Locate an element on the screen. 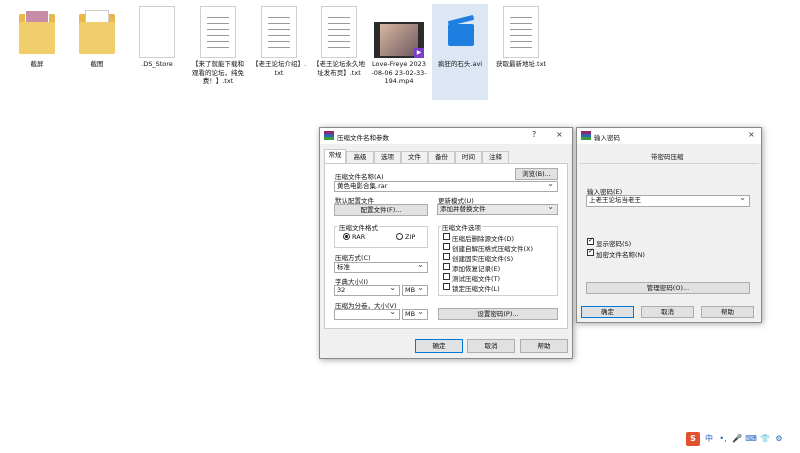 This screenshot has height=453, width=800. archive-name-label: 压缩文件名称(A) is located at coordinates (359, 177).